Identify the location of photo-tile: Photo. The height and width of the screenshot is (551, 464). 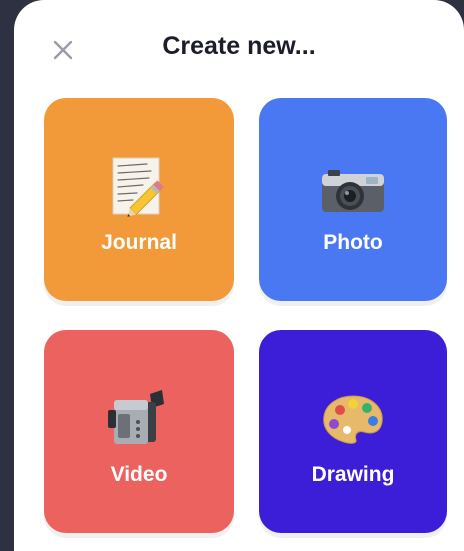
(353, 199).